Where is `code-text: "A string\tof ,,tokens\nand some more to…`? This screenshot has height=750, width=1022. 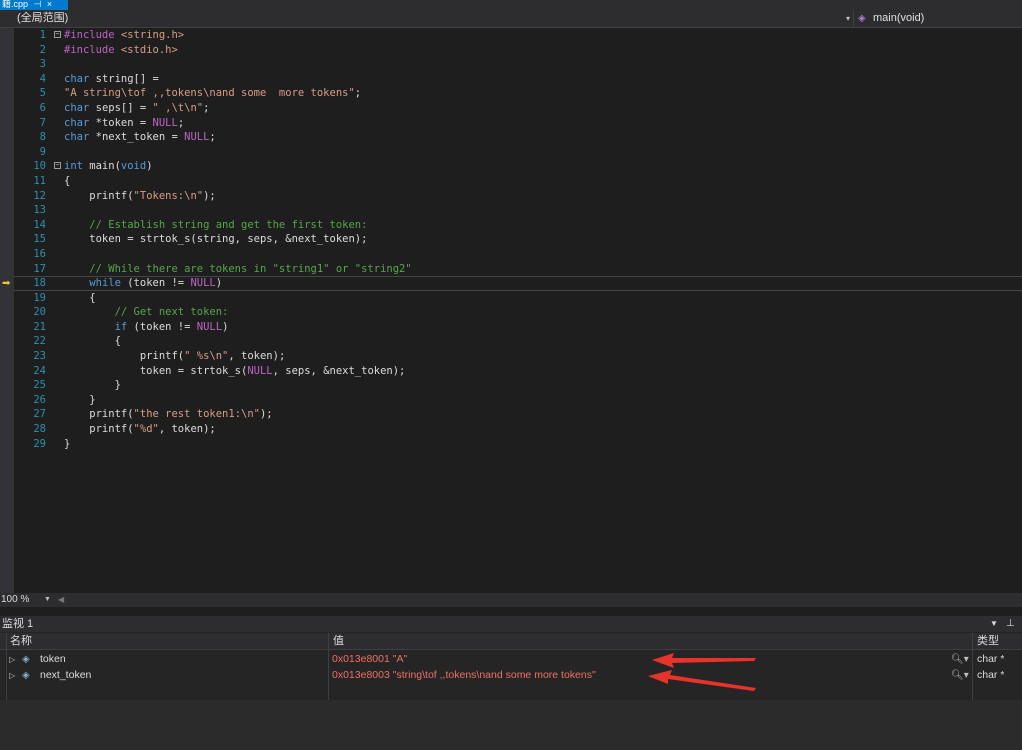
code-text: "A string\tof ,,tokens\nand some more to… is located at coordinates (212, 93).